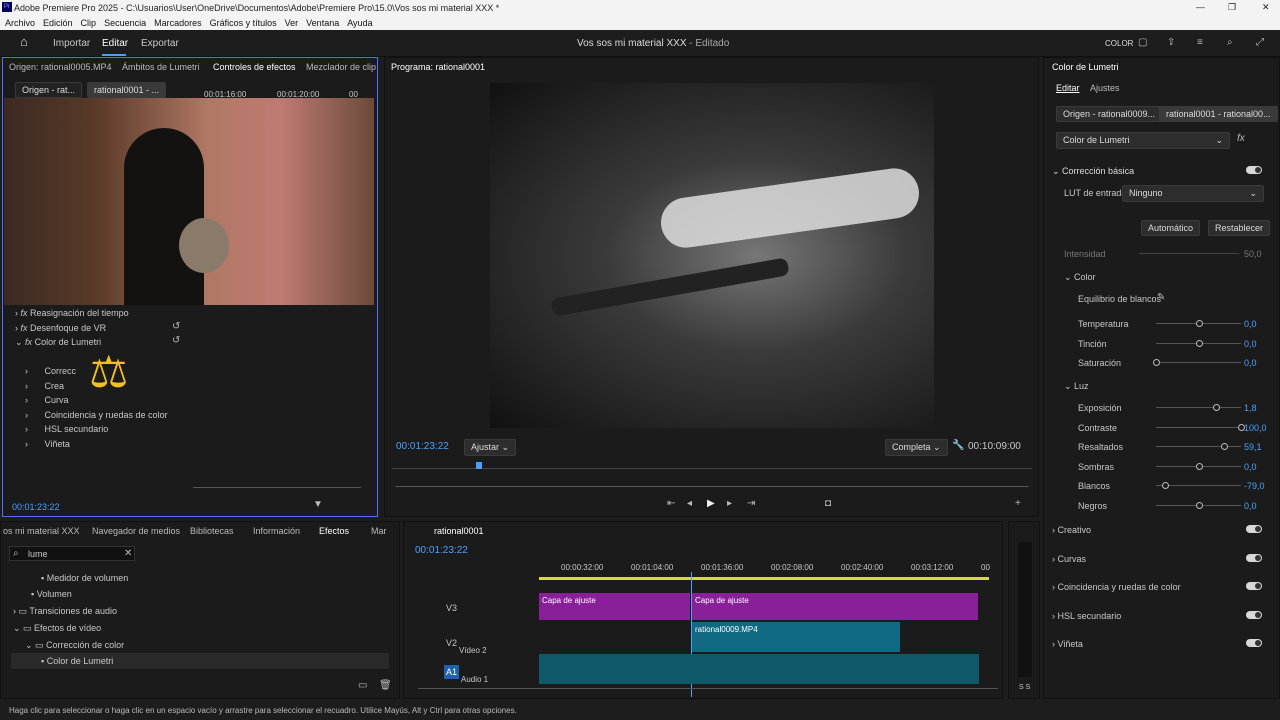 Image resolution: width=1280 pixels, height=720 pixels. Describe the element at coordinates (51, 594) in the screenshot. I see `list-item: ▪ Volumen` at that location.